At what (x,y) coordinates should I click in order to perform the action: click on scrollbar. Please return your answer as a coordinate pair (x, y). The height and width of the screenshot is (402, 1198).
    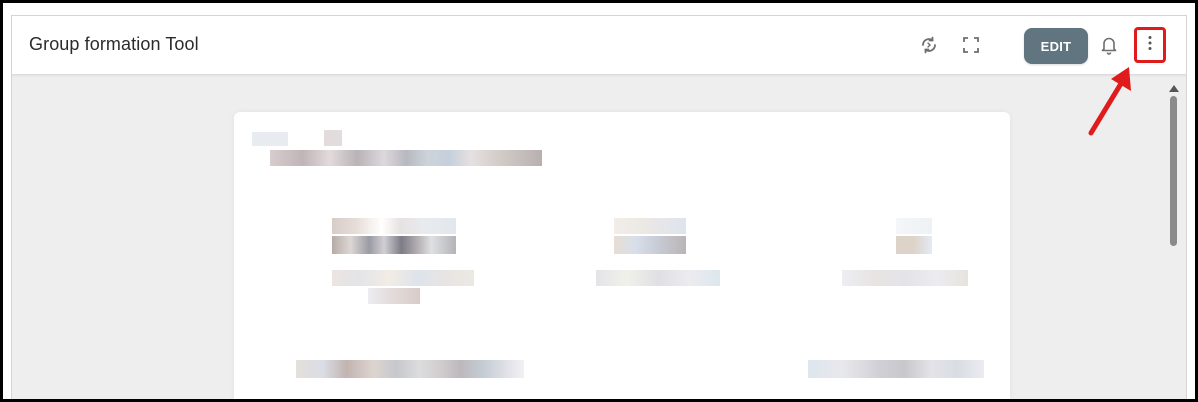
    Looking at the image, I should click on (1174, 242).